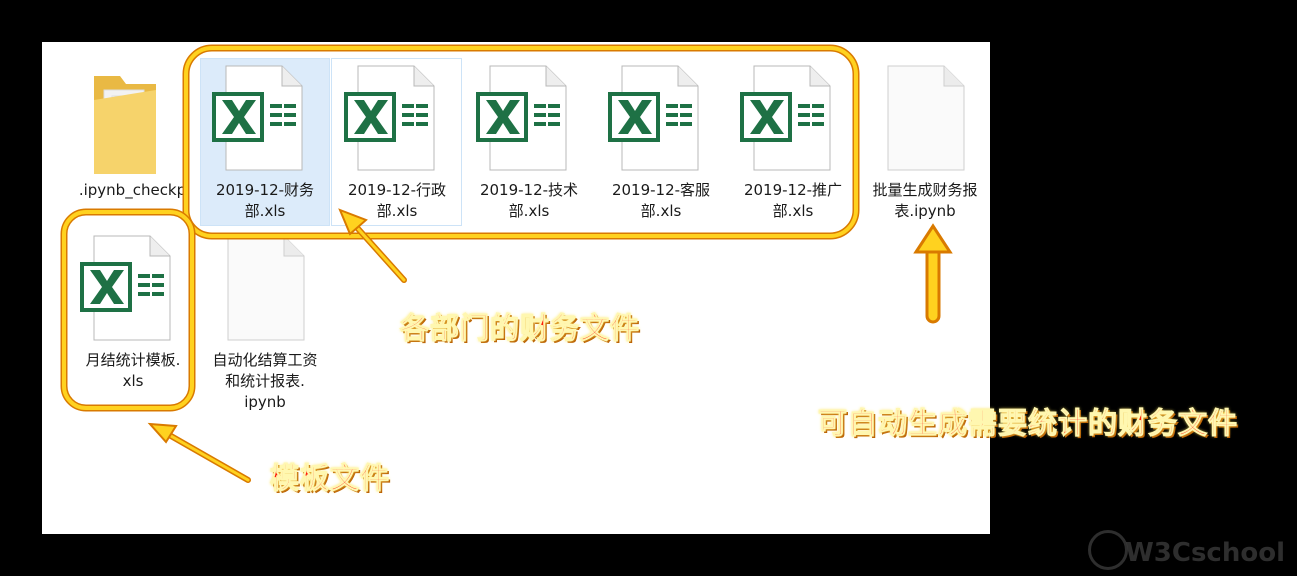 This screenshot has width=1297, height=576. Describe the element at coordinates (933, 273) in the screenshot. I see `arrow-to-notebook` at that location.